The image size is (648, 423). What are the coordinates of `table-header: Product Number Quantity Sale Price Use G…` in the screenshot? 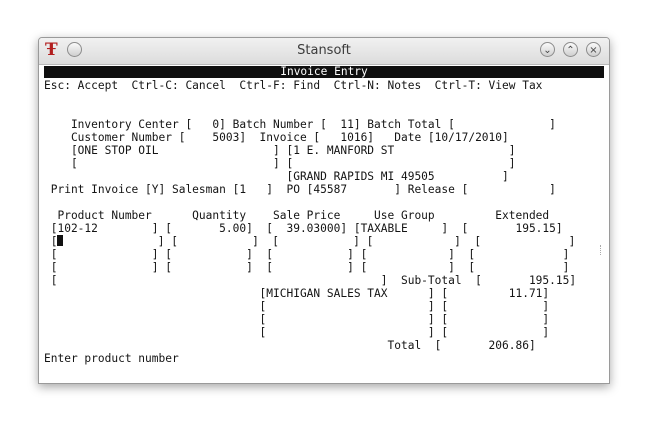 It's located at (297, 215).